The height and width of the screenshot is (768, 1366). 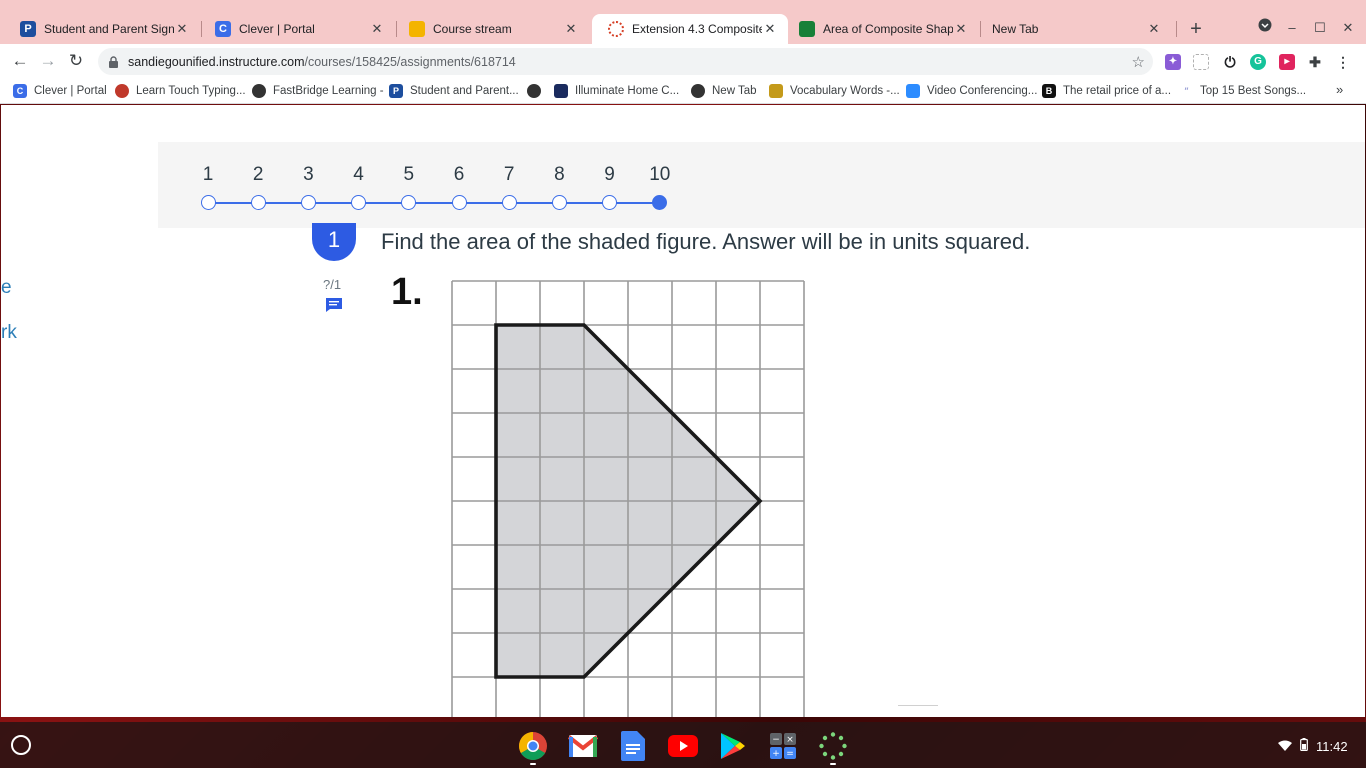 What do you see at coordinates (561, 91) in the screenshot?
I see `illuminate-icon` at bounding box center [561, 91].